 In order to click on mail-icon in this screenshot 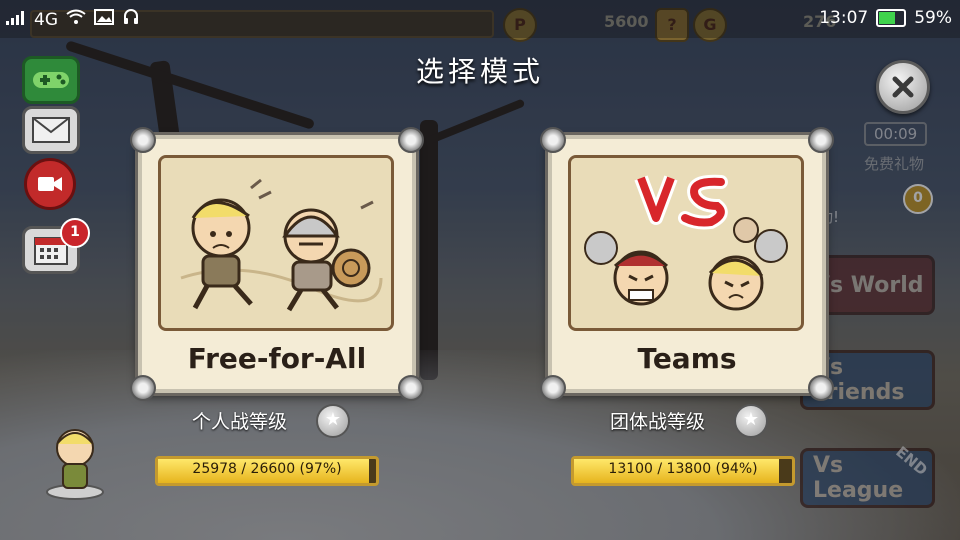, I will do `click(51, 130)`.